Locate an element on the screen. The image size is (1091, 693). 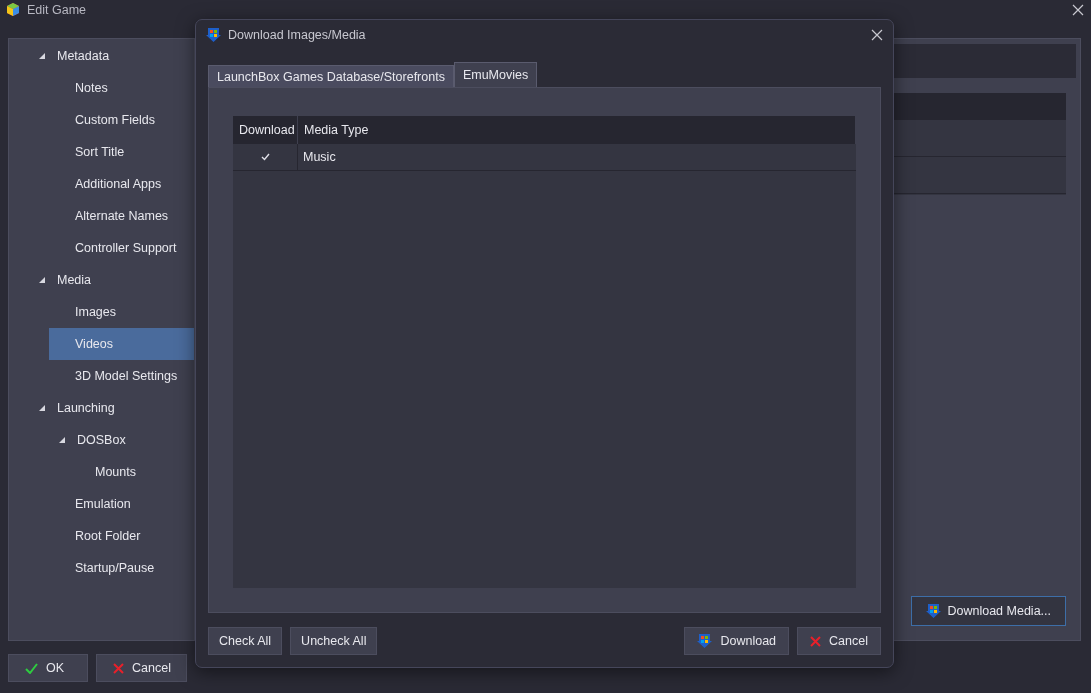
table-cell-text: Music is located at coordinates (319, 157).